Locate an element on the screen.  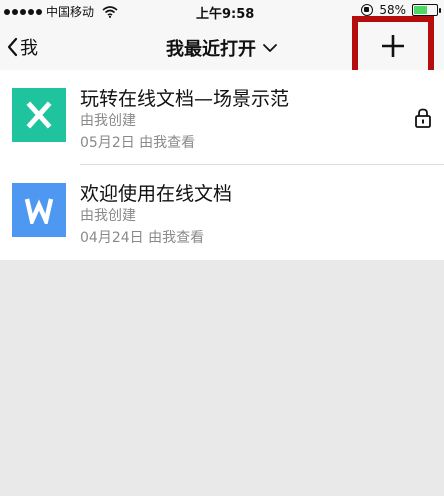
wifi-icon is located at coordinates (110, 11).